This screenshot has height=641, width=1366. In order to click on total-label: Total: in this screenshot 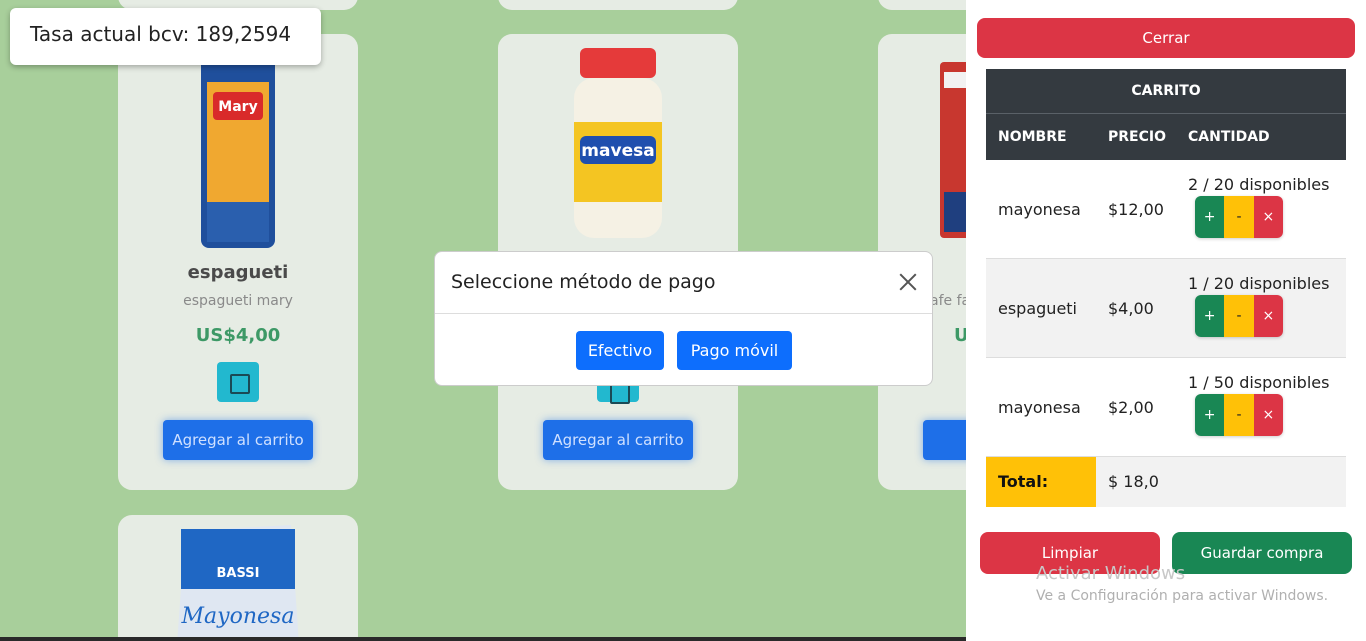, I will do `click(1041, 482)`.